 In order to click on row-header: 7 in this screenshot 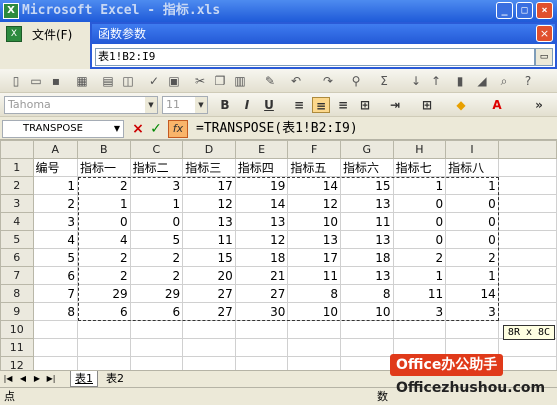, I will do `click(17, 275)`.